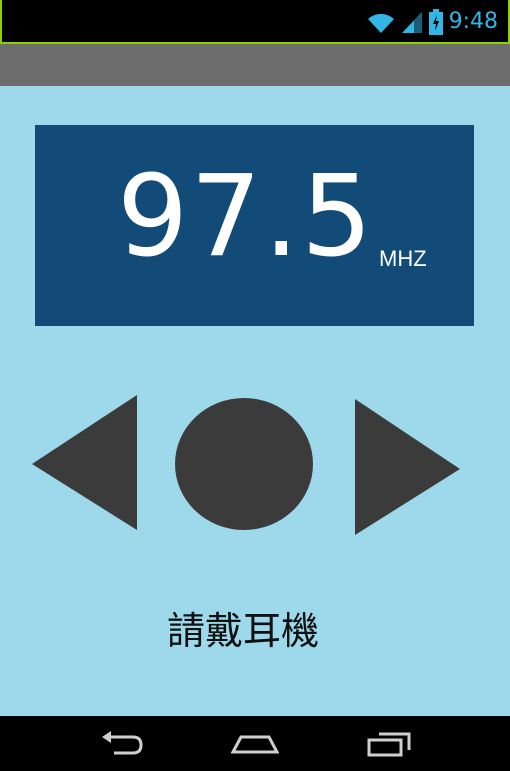 This screenshot has height=771, width=510. What do you see at coordinates (473, 21) in the screenshot?
I see `status-time: 9:48` at bounding box center [473, 21].